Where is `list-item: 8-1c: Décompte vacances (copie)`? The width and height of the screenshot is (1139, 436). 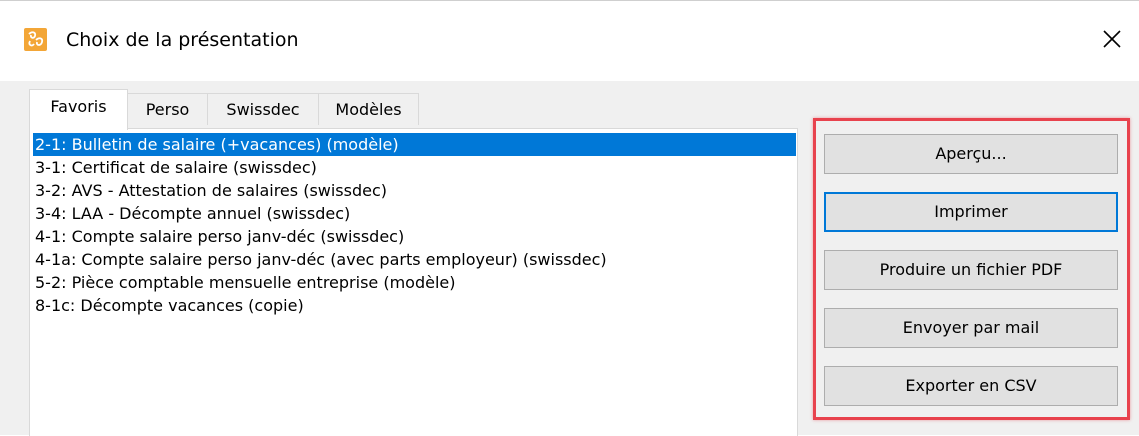 list-item: 8-1c: Décompte vacances (copie) is located at coordinates (414, 305).